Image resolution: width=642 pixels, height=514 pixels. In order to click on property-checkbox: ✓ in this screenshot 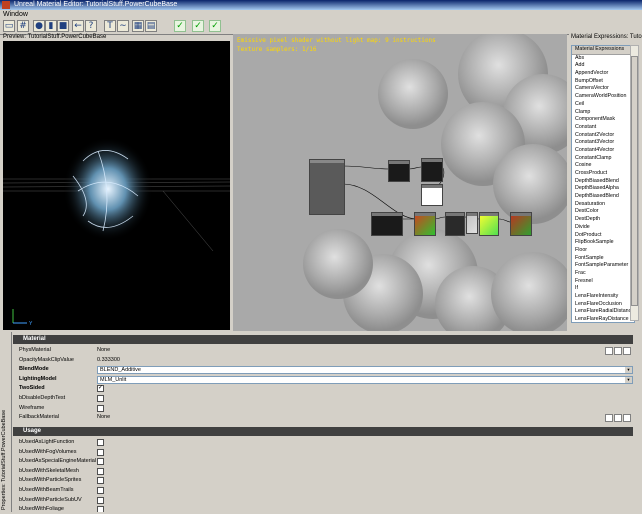, I will do `click(100, 389)`.